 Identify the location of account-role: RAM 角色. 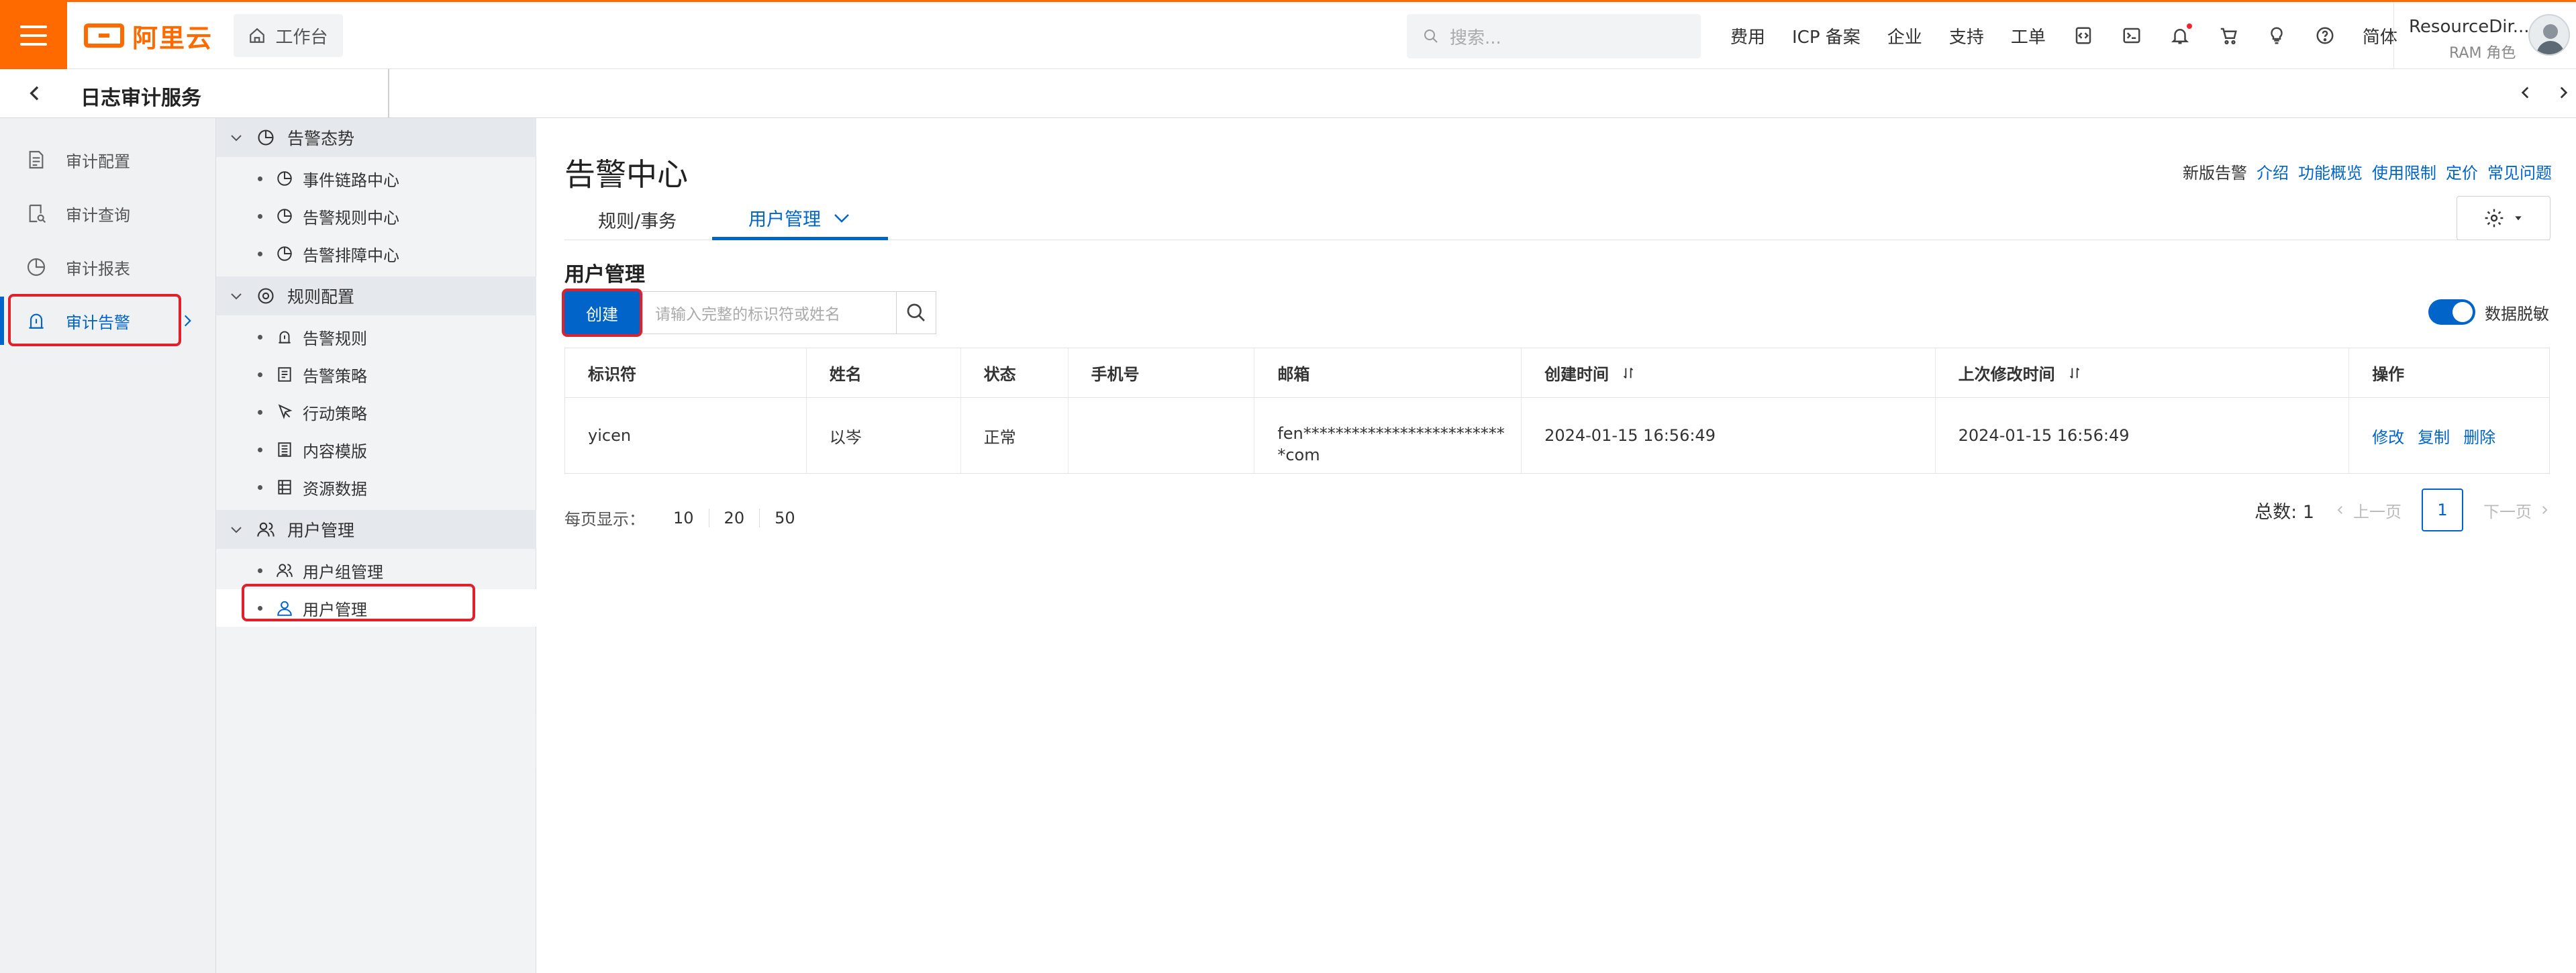
(2482, 53).